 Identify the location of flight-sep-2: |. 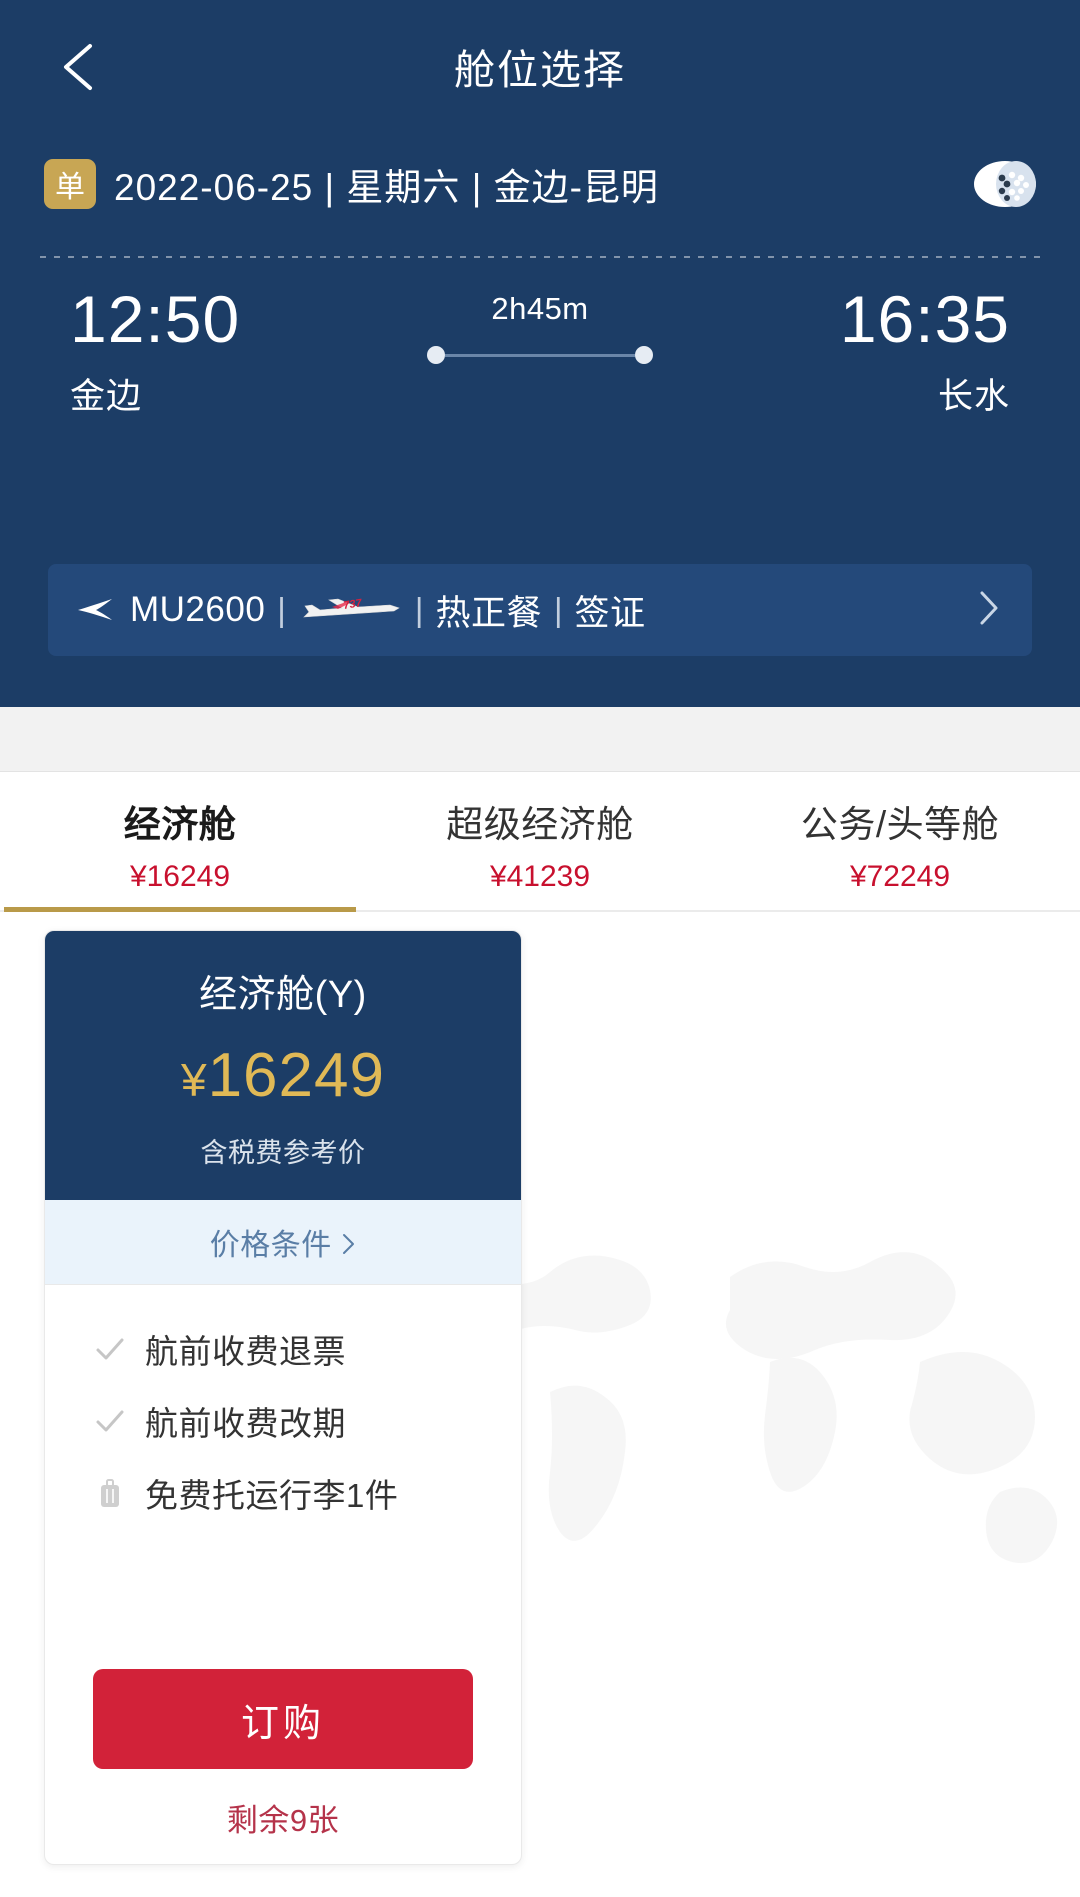
(419, 609).